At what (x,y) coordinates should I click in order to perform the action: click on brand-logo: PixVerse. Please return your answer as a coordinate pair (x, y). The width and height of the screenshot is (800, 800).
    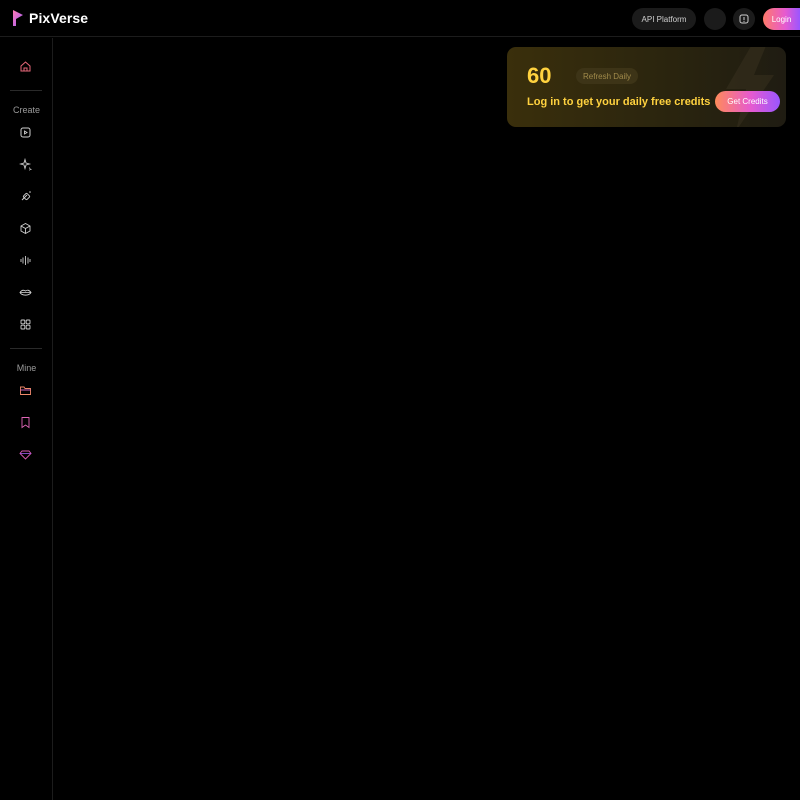
    Looking at the image, I should click on (50, 18).